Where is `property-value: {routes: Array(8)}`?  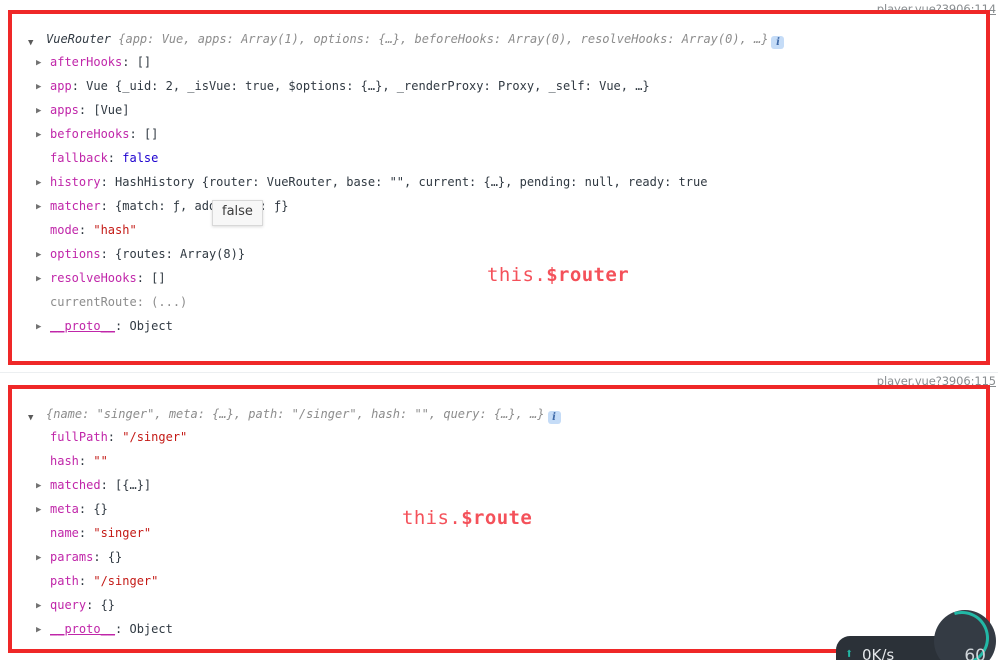
property-value: {routes: Array(8)} is located at coordinates (180, 254).